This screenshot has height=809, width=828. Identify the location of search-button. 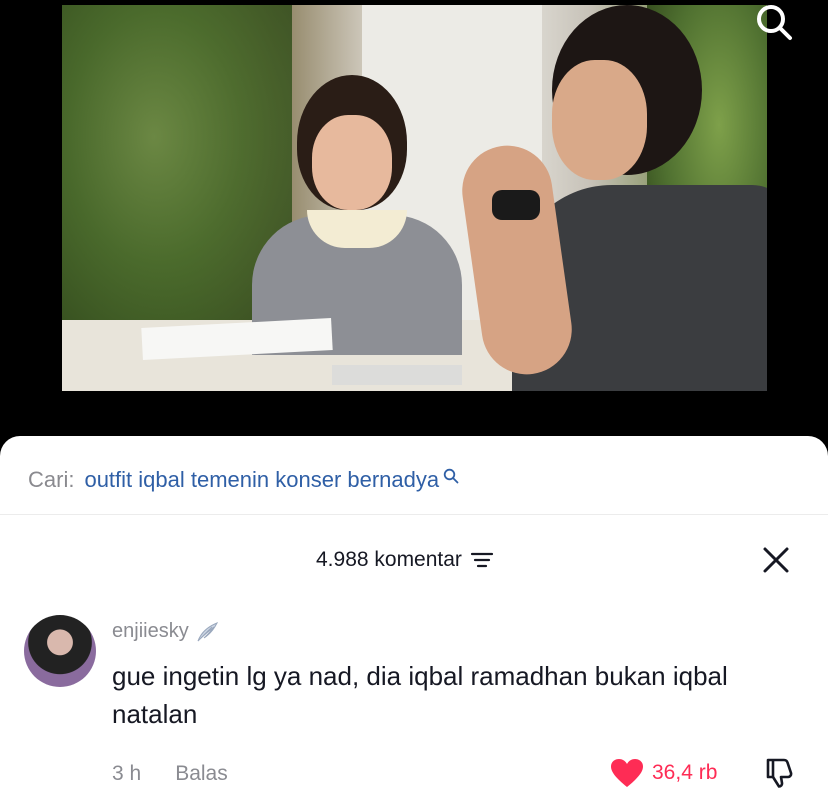
(774, 22).